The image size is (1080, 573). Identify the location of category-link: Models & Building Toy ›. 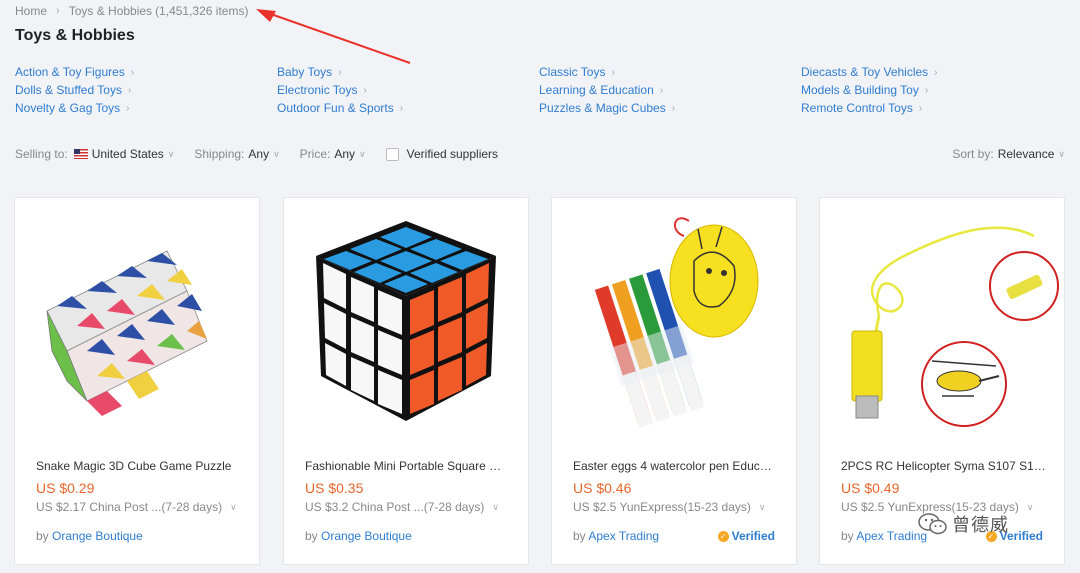
(932, 90).